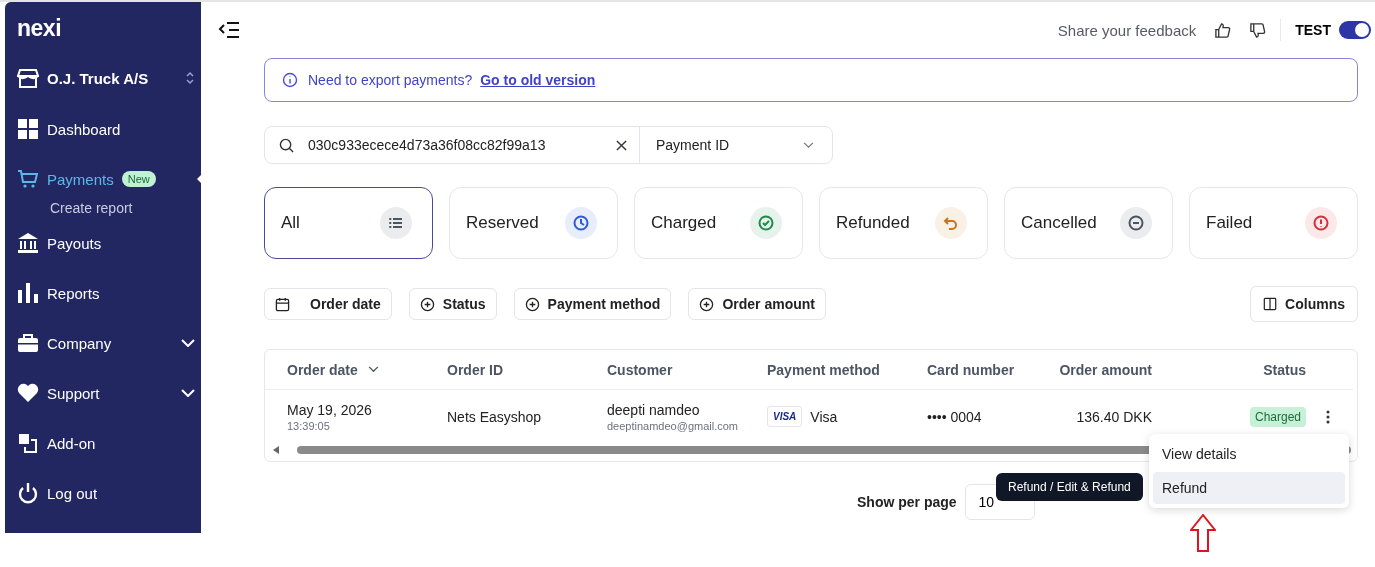 This screenshot has width=1375, height=567. Describe the element at coordinates (373, 369) in the screenshot. I see `sort-chevron-icon` at that location.